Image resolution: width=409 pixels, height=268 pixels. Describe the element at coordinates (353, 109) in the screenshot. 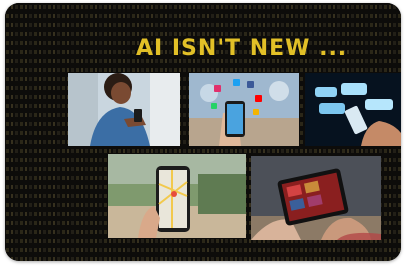

I see `chat-bubbles-phone-photo` at that location.